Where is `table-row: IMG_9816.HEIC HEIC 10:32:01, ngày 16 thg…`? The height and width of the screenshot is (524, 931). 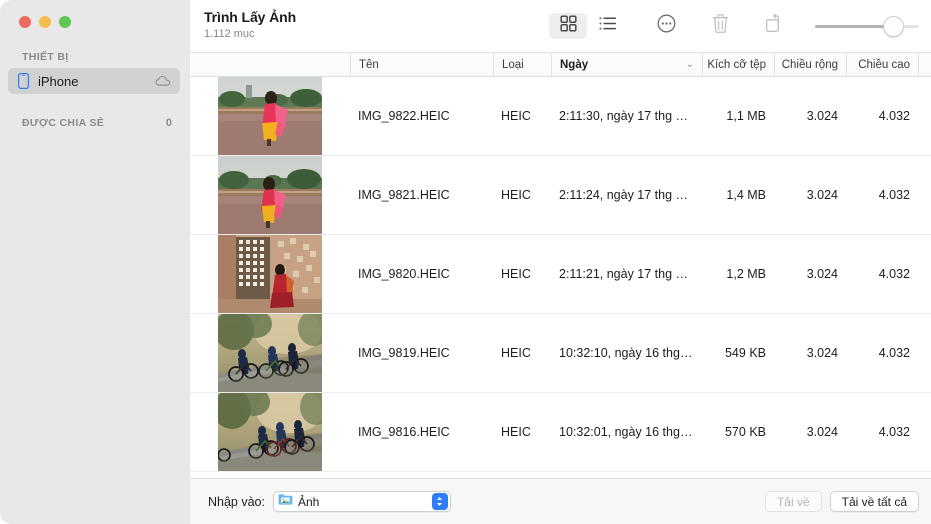 table-row: IMG_9816.HEIC HEIC 10:32:01, ngày 16 thg… is located at coordinates (560, 432).